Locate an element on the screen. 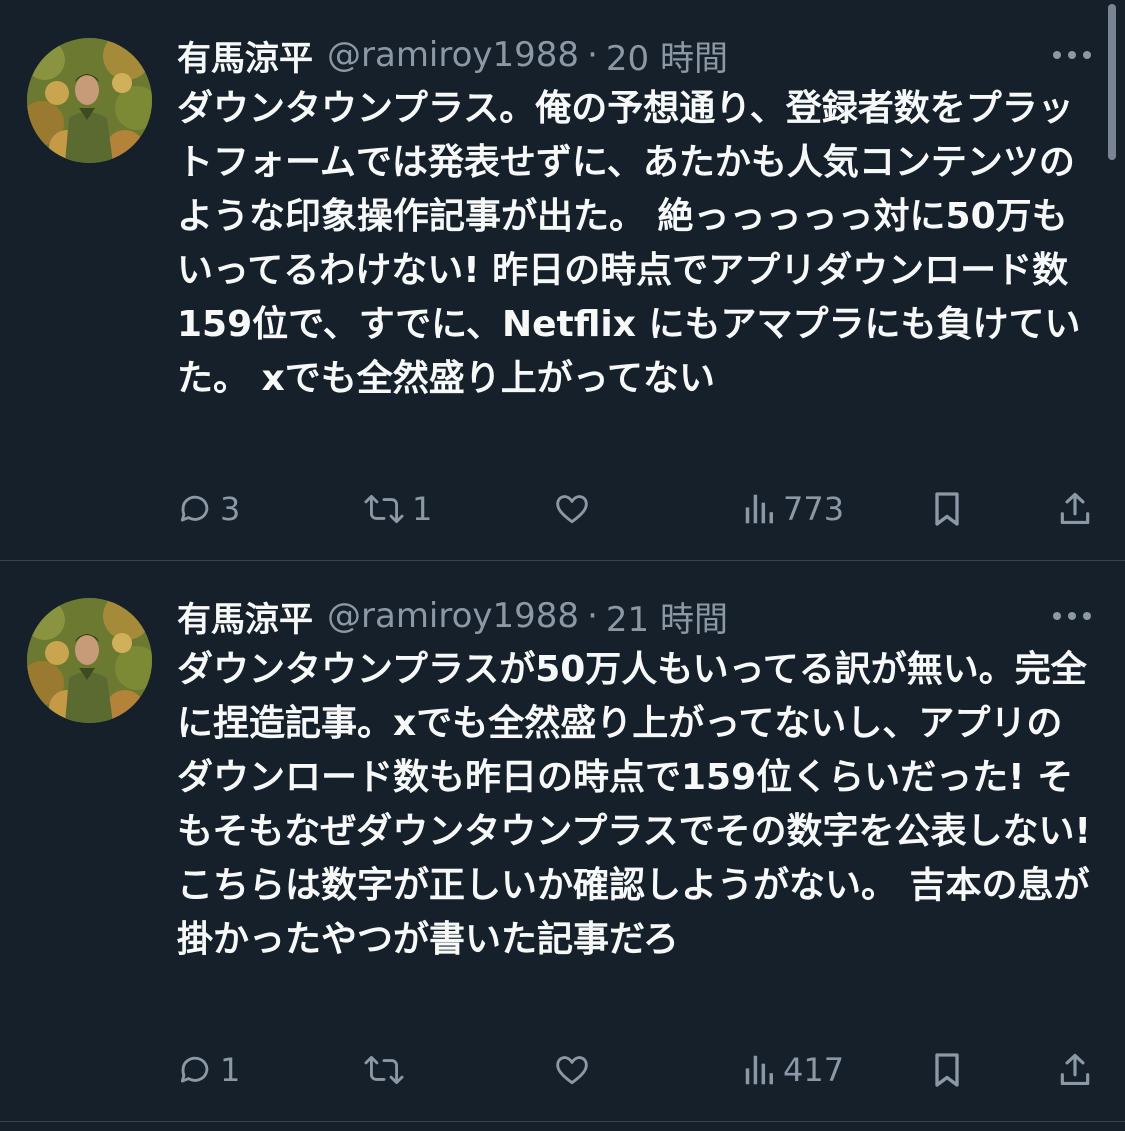 The height and width of the screenshot is (1131, 1125). timestamp: 20 時間 is located at coordinates (667, 55).